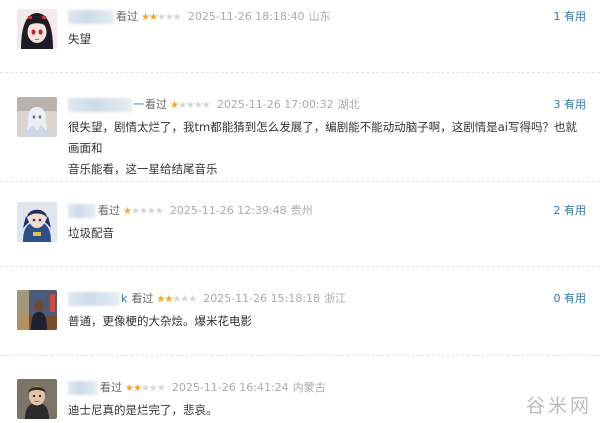  I want to click on useful-vote-button: 3 有用, so click(570, 105).